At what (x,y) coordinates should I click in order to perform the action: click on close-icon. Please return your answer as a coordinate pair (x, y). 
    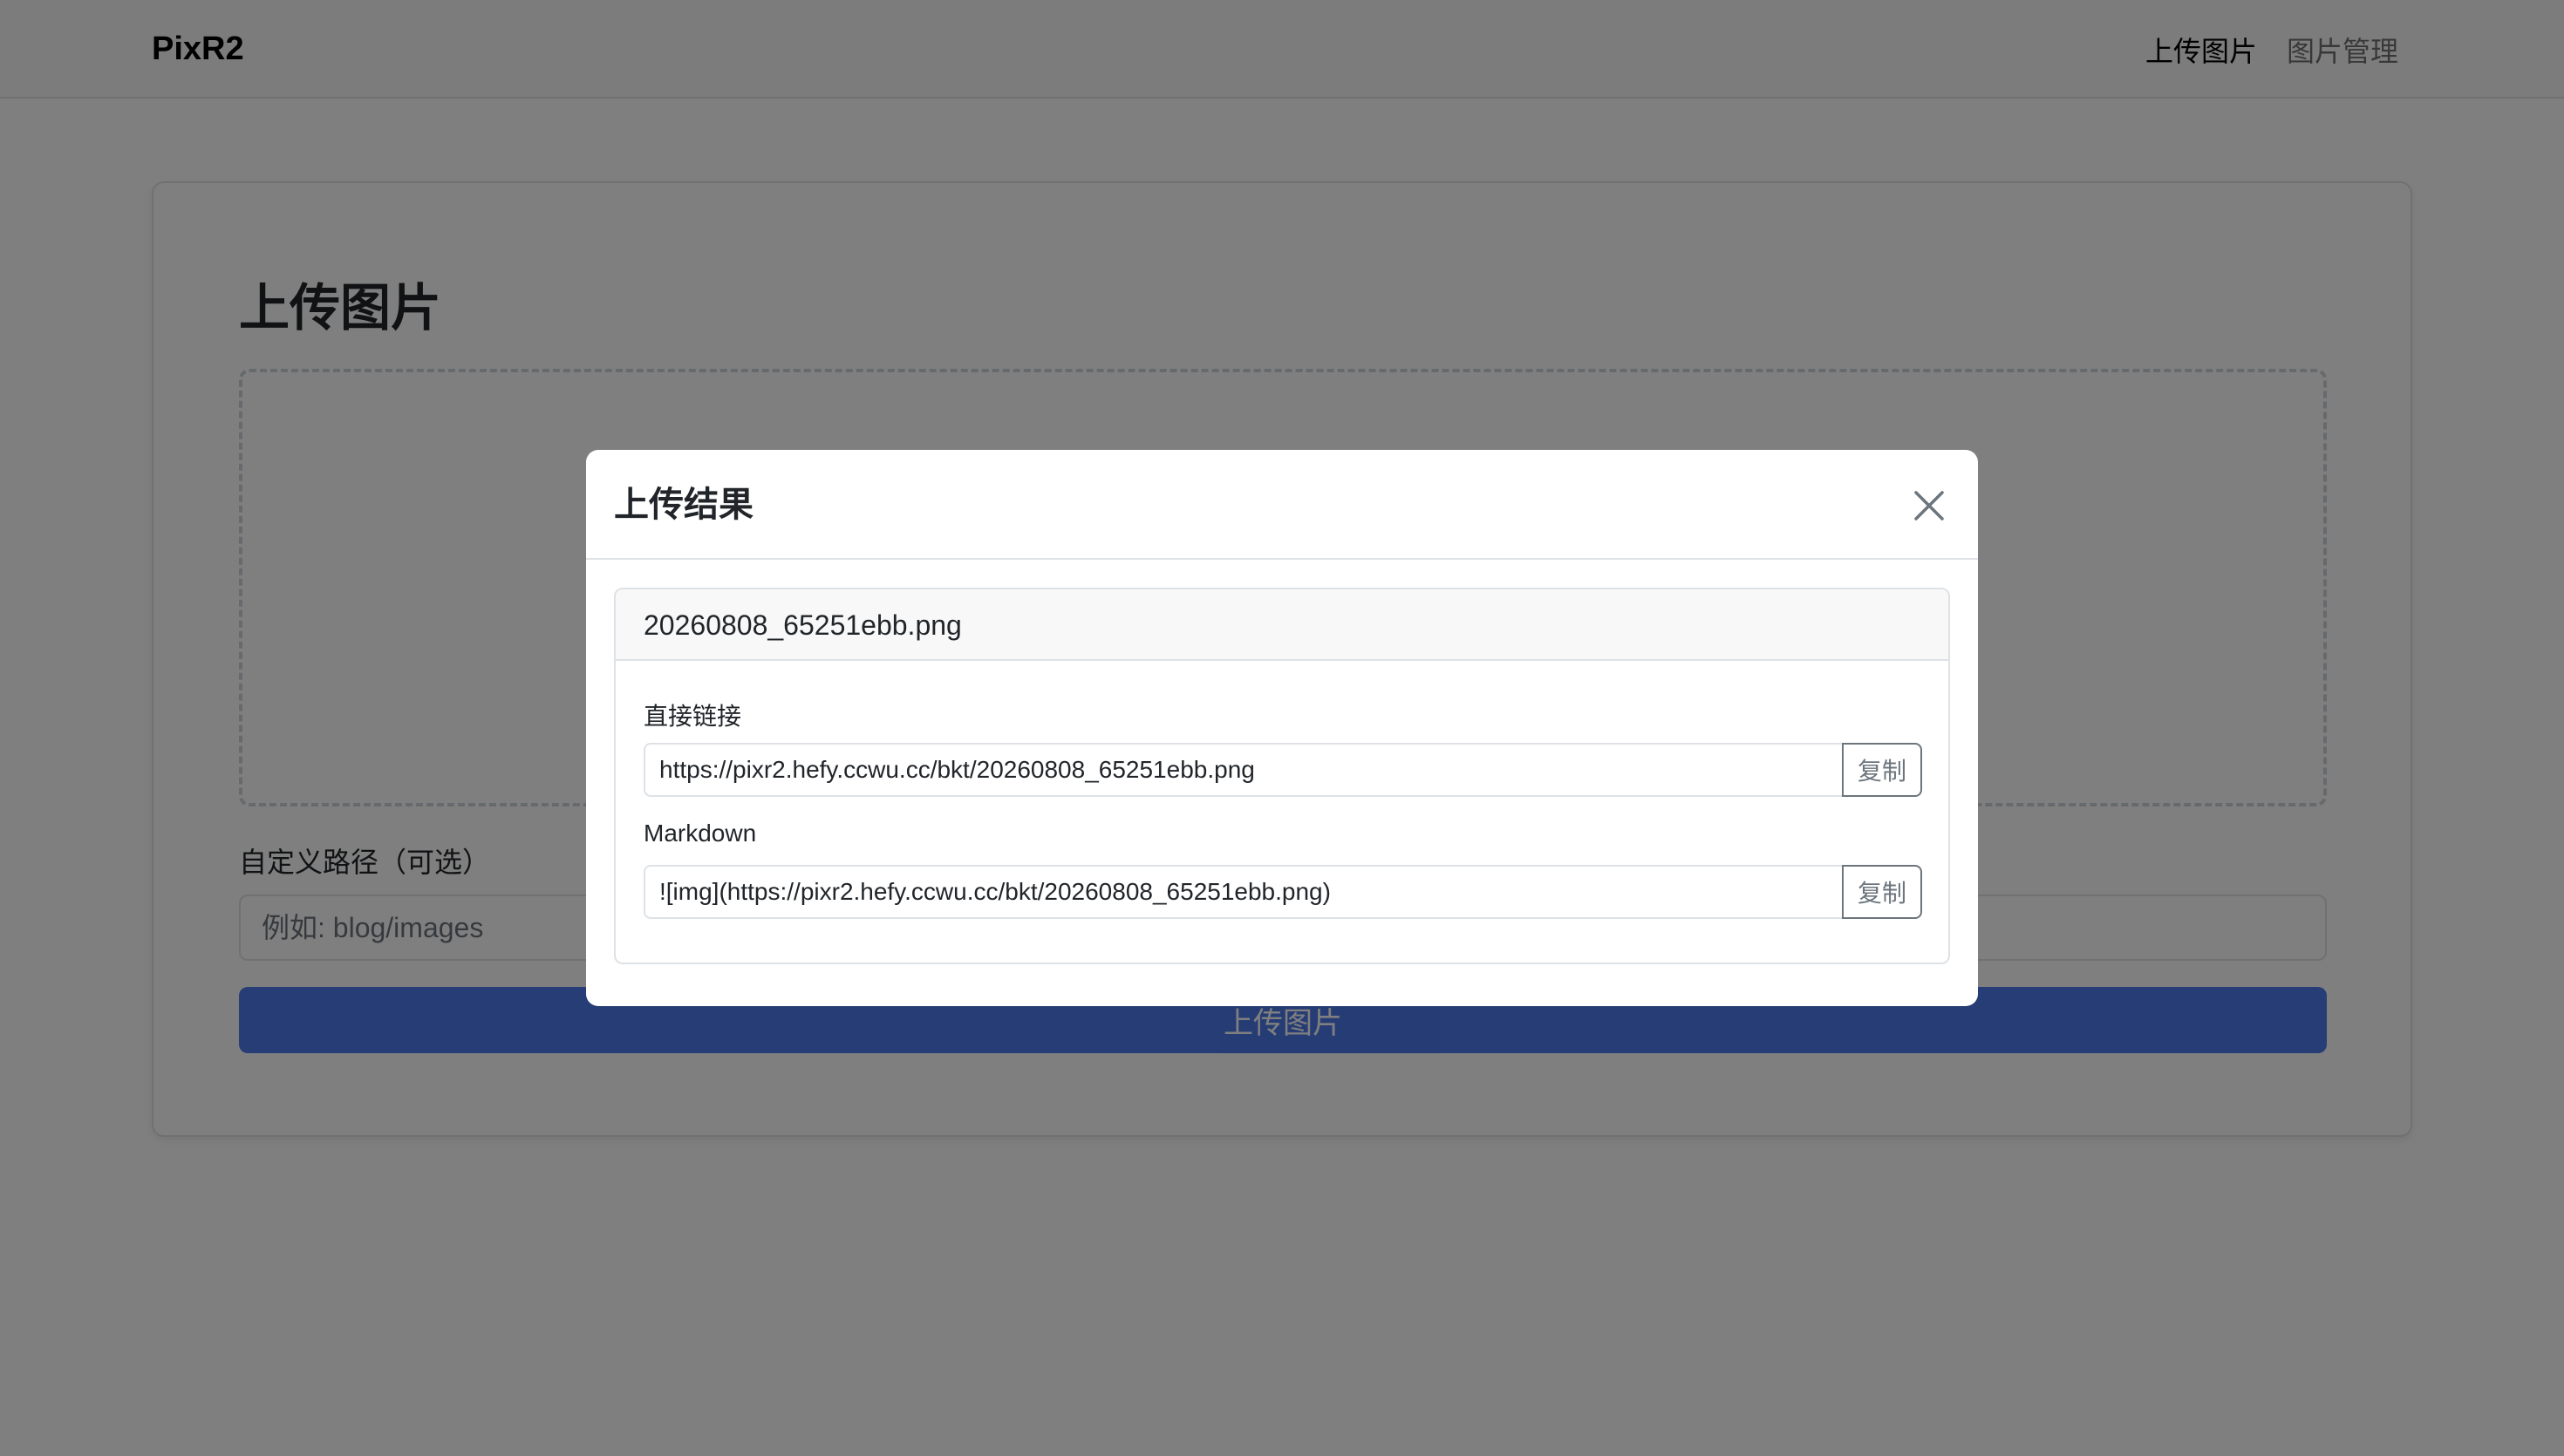
    Looking at the image, I should click on (1929, 505).